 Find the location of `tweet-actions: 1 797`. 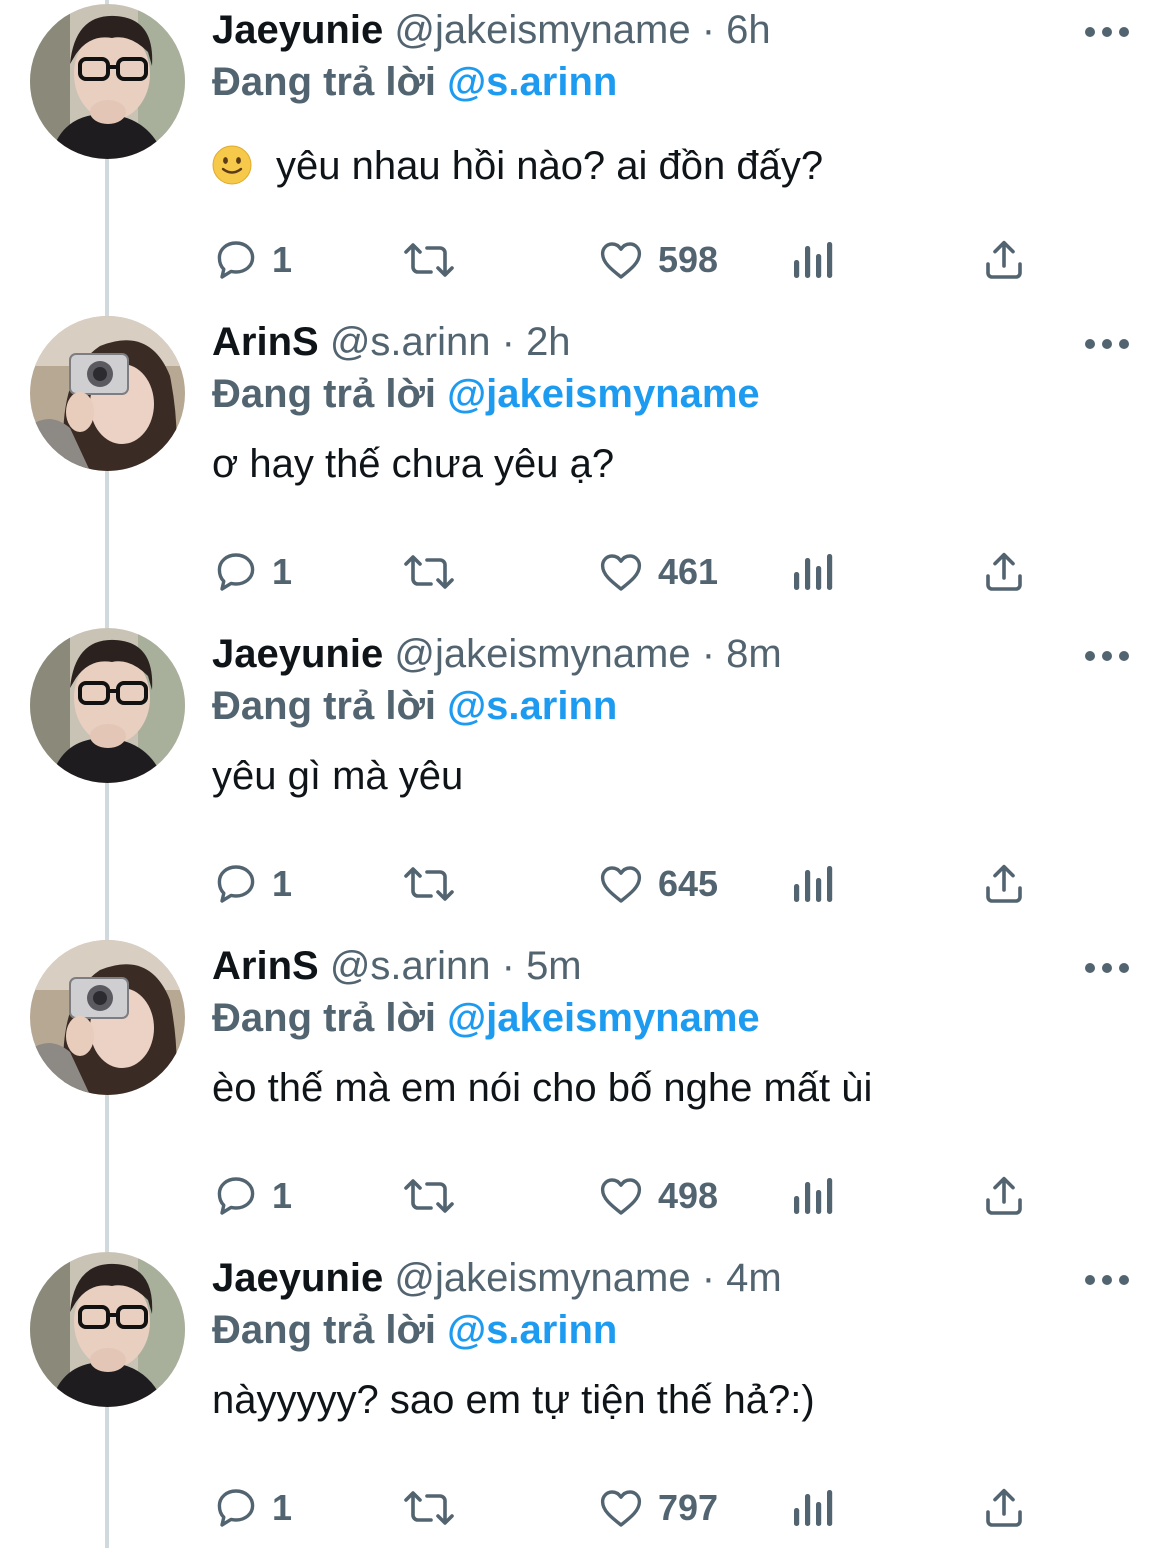

tweet-actions: 1 797 is located at coordinates (585, 1508).